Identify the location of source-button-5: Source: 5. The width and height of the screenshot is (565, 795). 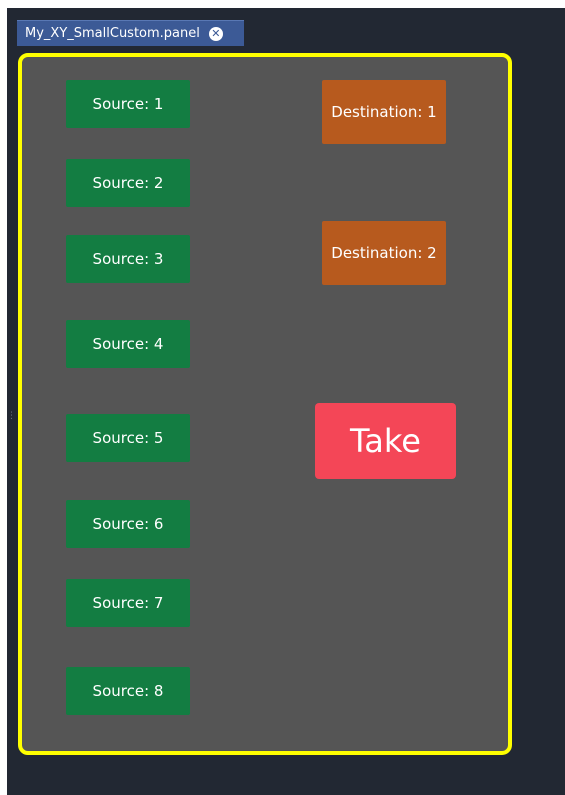
(128, 438).